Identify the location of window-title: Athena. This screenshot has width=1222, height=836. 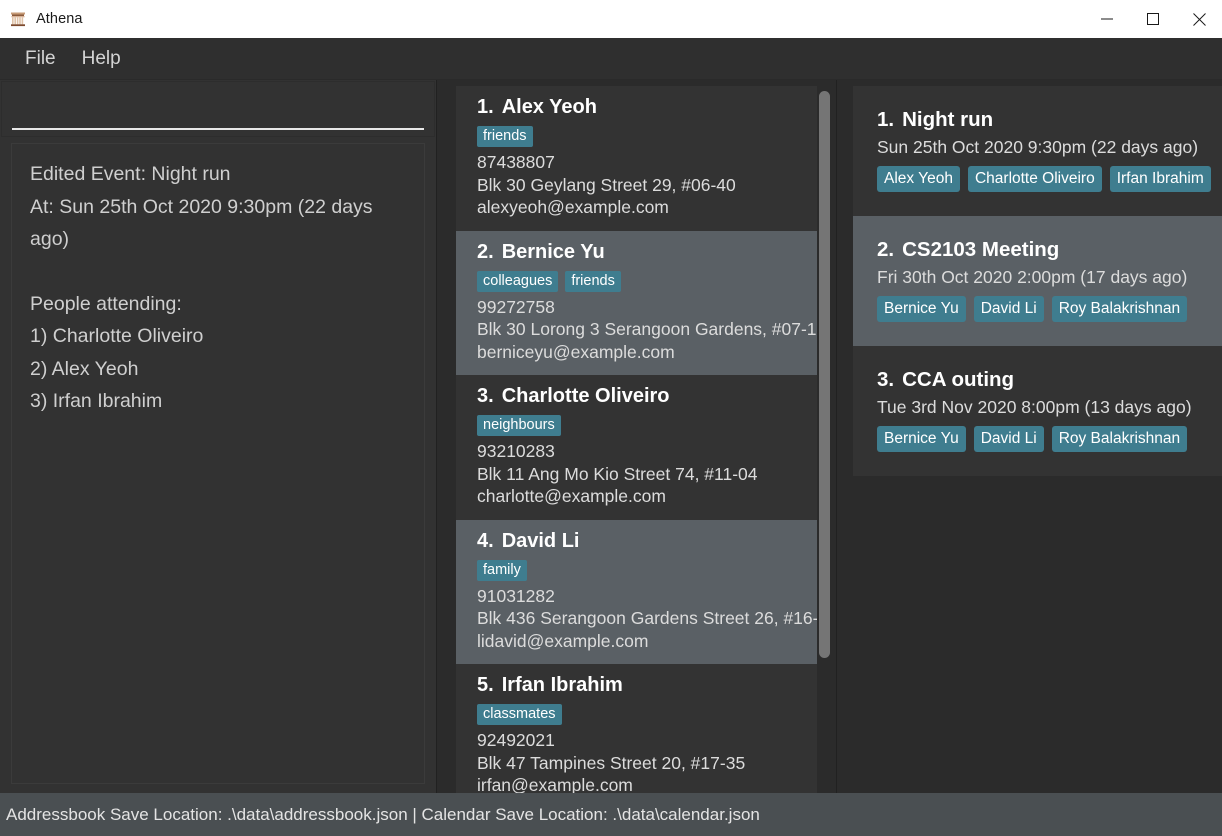
(59, 19).